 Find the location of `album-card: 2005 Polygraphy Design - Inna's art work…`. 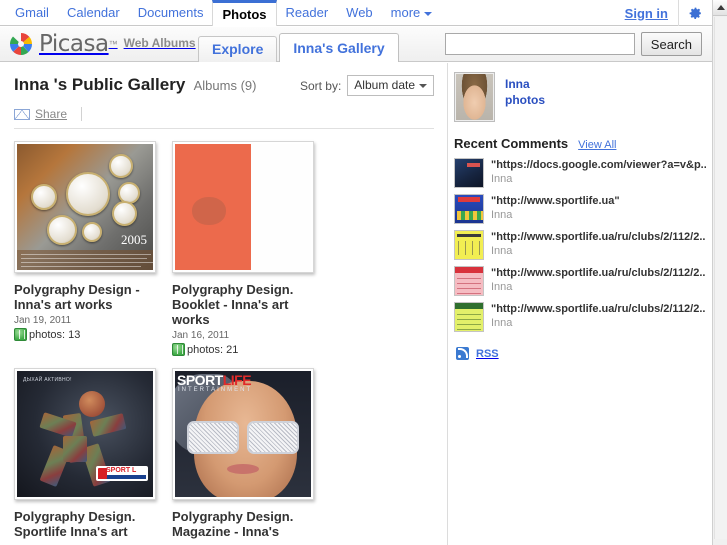

album-card: 2005 Polygraphy Design - Inna's art work… is located at coordinates (93, 248).